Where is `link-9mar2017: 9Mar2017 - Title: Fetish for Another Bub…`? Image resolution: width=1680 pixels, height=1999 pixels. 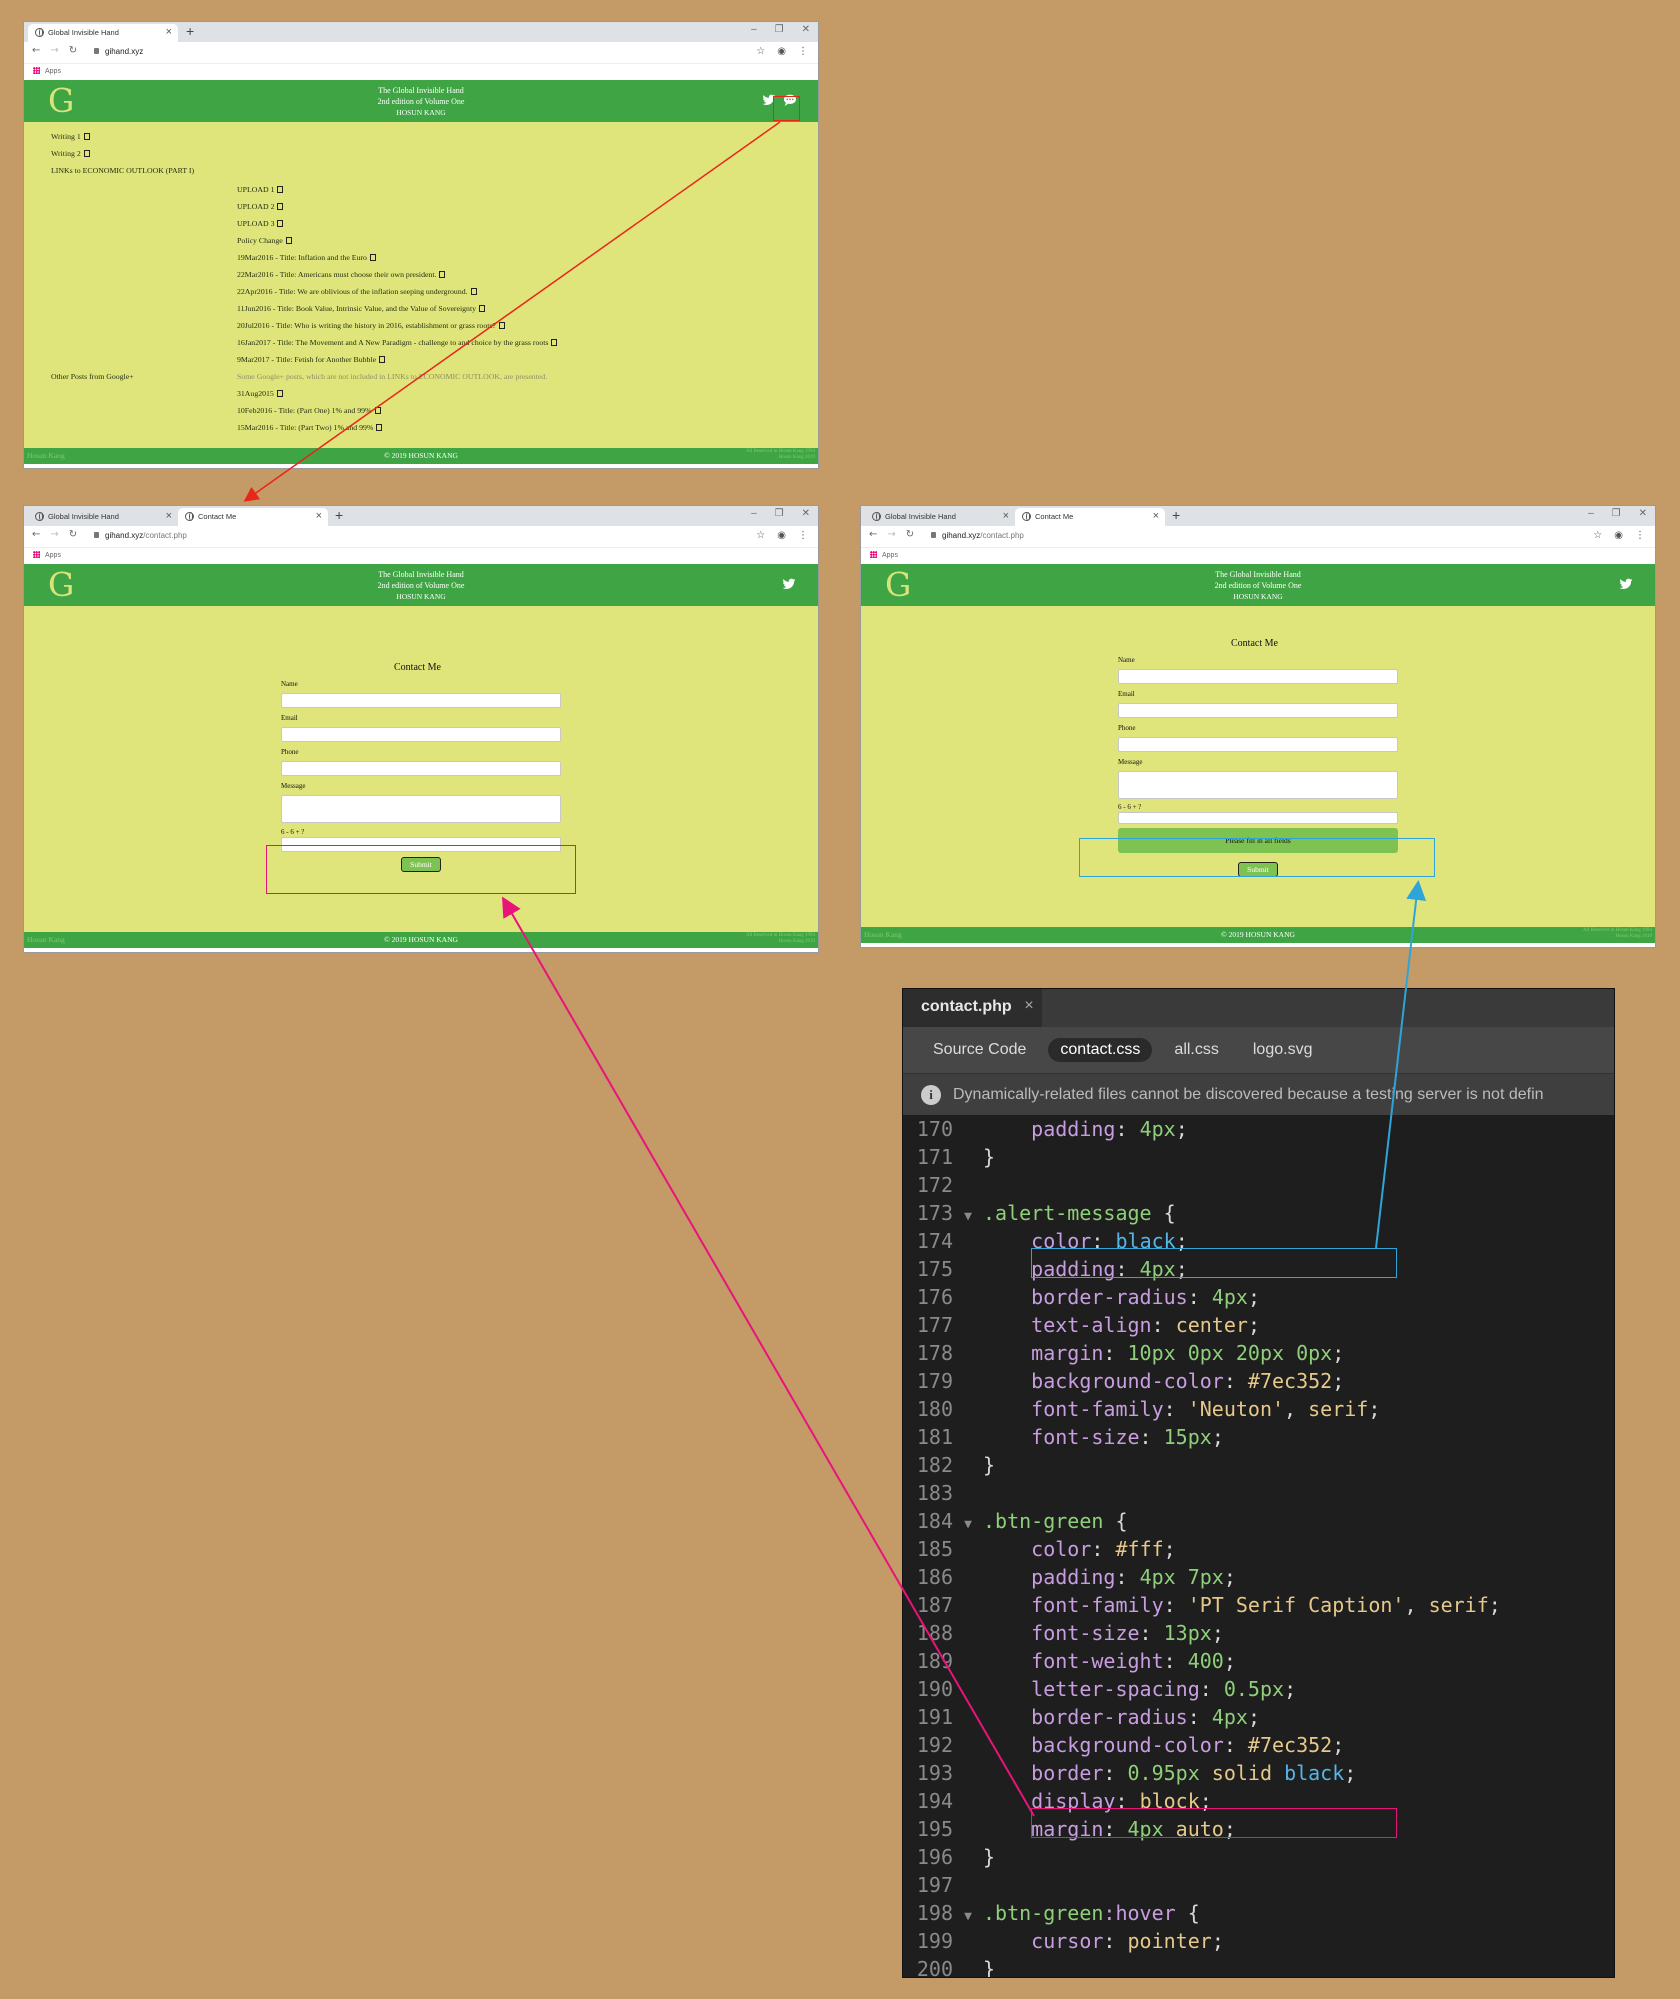
link-9mar2017: 9Mar2017 - Title: Fetish for Another Bub… is located at coordinates (311, 359).